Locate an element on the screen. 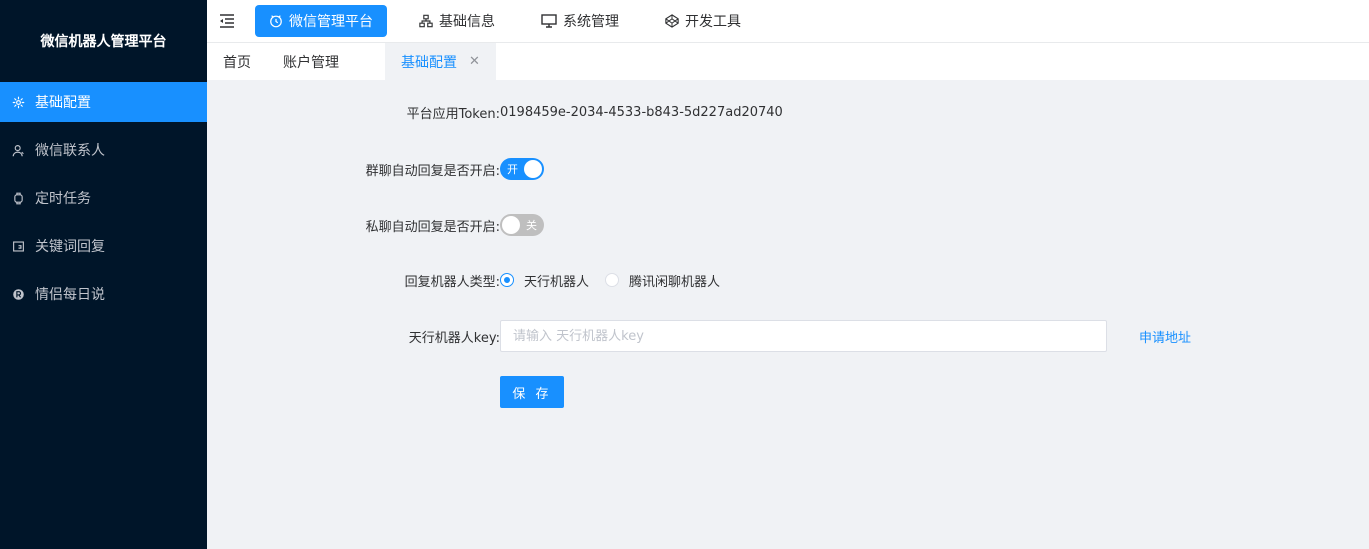 The width and height of the screenshot is (1369, 549). group-reply-row: 群聊自动回复是否开启: 开 is located at coordinates (375, 169).